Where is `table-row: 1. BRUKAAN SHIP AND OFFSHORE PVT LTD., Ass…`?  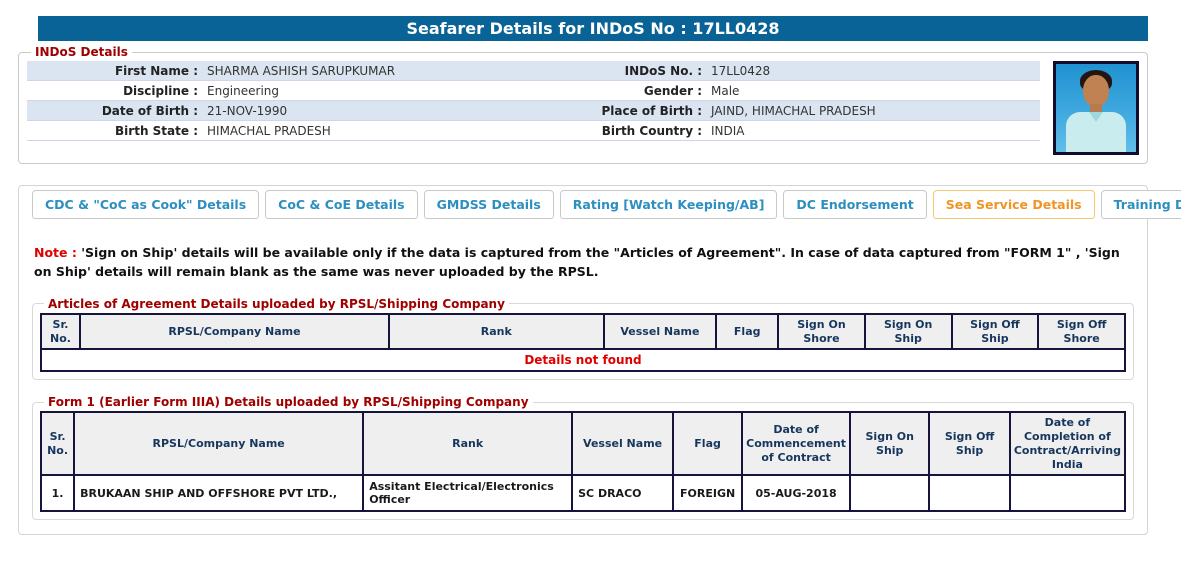 table-row: 1. BRUKAAN SHIP AND OFFSHORE PVT LTD., Ass… is located at coordinates (583, 493).